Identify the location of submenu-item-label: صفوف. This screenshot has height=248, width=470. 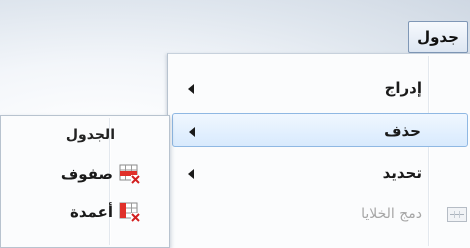
(86, 174).